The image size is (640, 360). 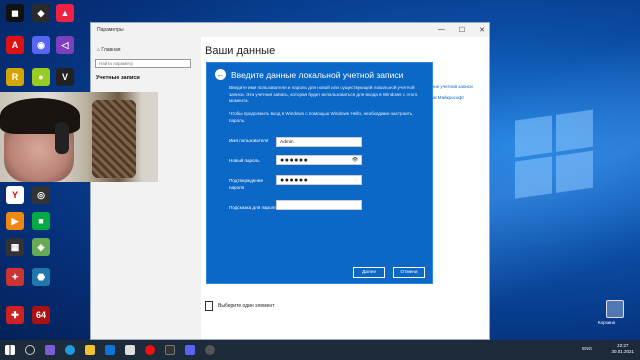 What do you see at coordinates (62, 138) in the screenshot?
I see `headset-image` at bounding box center [62, 138].